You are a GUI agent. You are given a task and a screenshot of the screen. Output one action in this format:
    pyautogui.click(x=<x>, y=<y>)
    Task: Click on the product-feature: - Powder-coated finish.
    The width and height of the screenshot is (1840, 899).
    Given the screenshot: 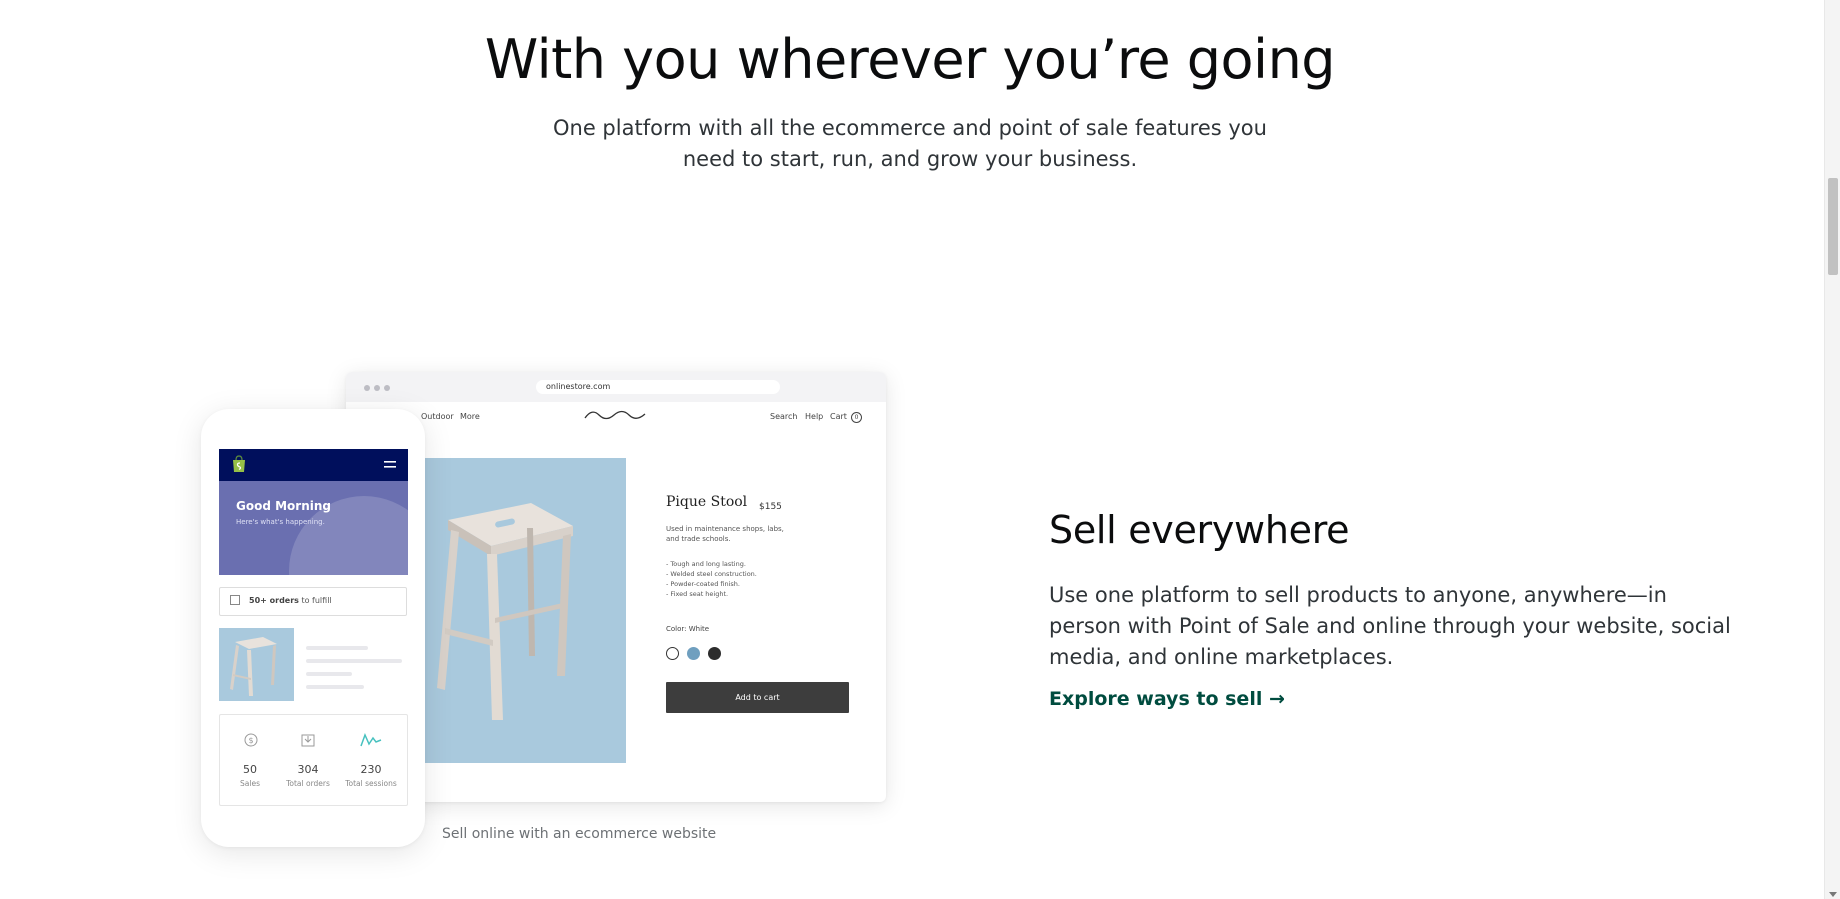 What is the action you would take?
    pyautogui.click(x=703, y=584)
    